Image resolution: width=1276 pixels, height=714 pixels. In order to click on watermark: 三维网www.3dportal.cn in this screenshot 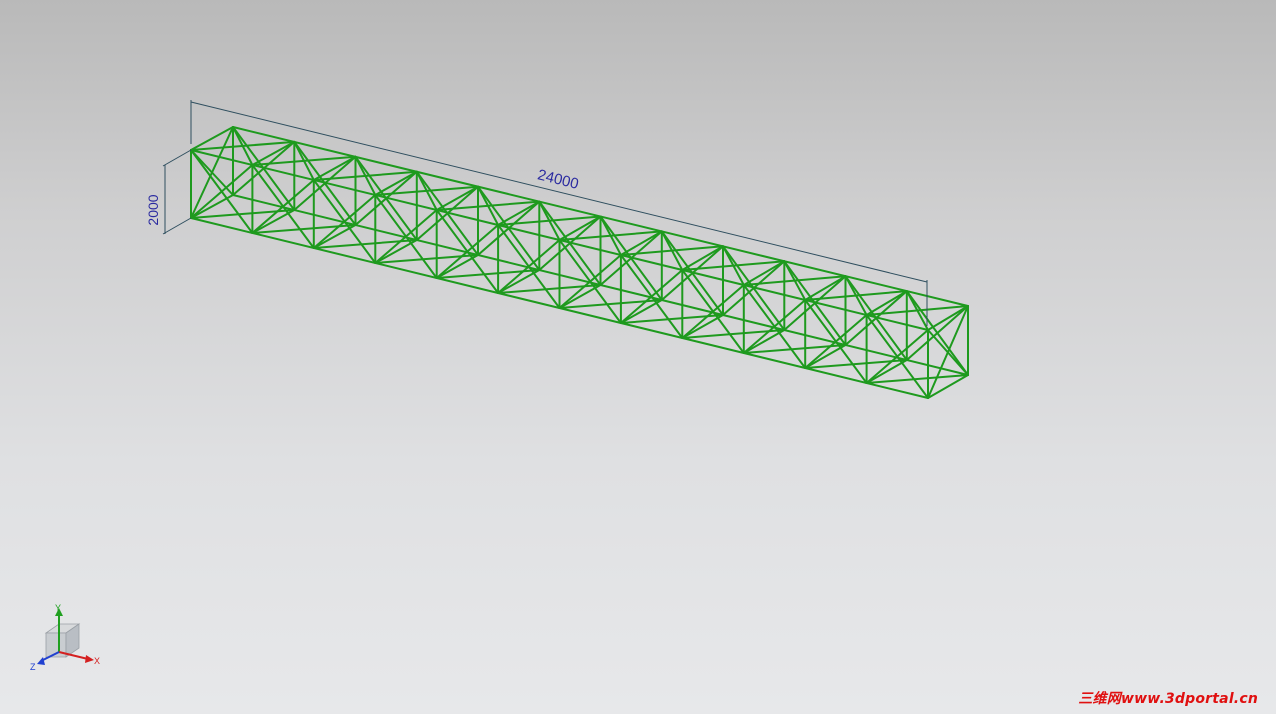, I will do `click(1168, 699)`.